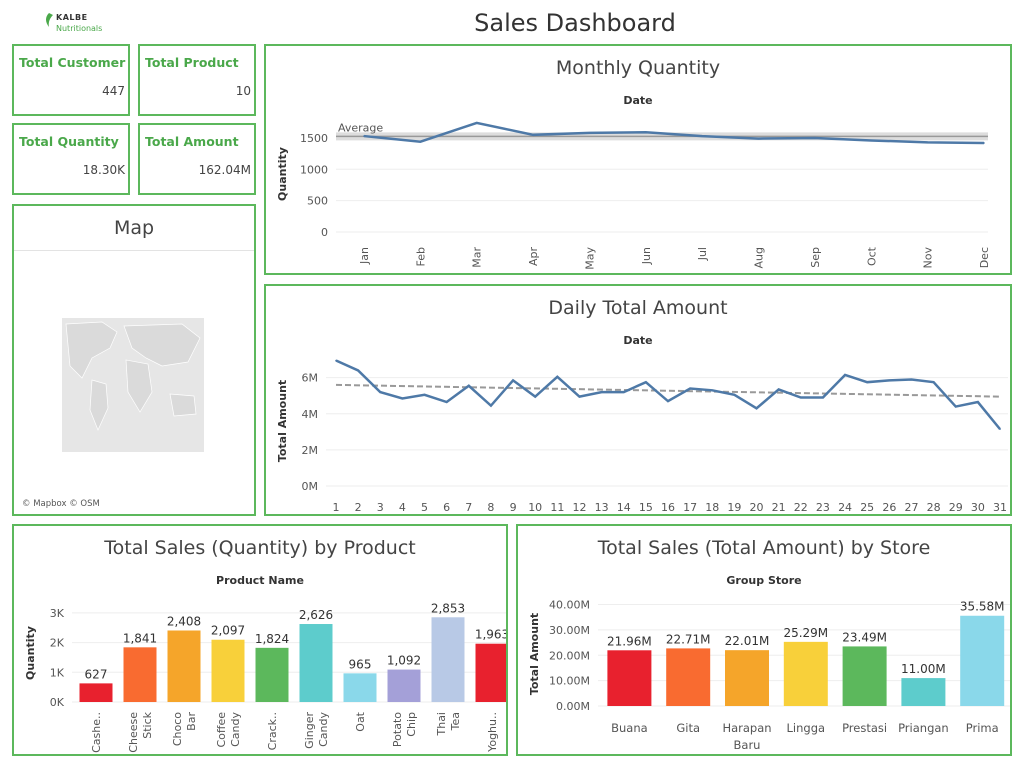 This screenshot has height=767, width=1023. I want to click on kpi-value: 18.30K, so click(103, 170).